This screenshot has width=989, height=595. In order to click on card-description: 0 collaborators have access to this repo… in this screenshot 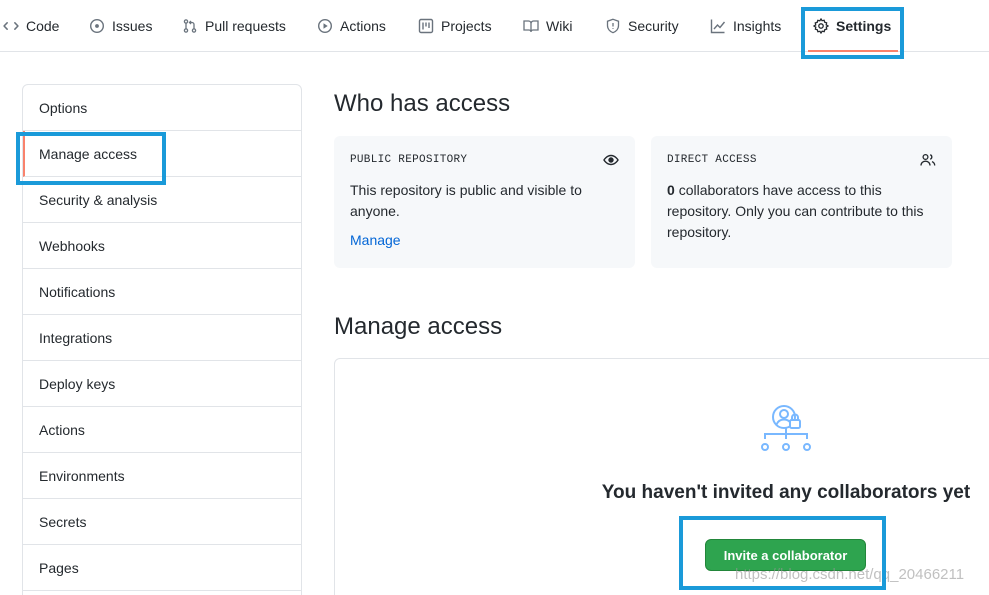, I will do `click(803, 211)`.